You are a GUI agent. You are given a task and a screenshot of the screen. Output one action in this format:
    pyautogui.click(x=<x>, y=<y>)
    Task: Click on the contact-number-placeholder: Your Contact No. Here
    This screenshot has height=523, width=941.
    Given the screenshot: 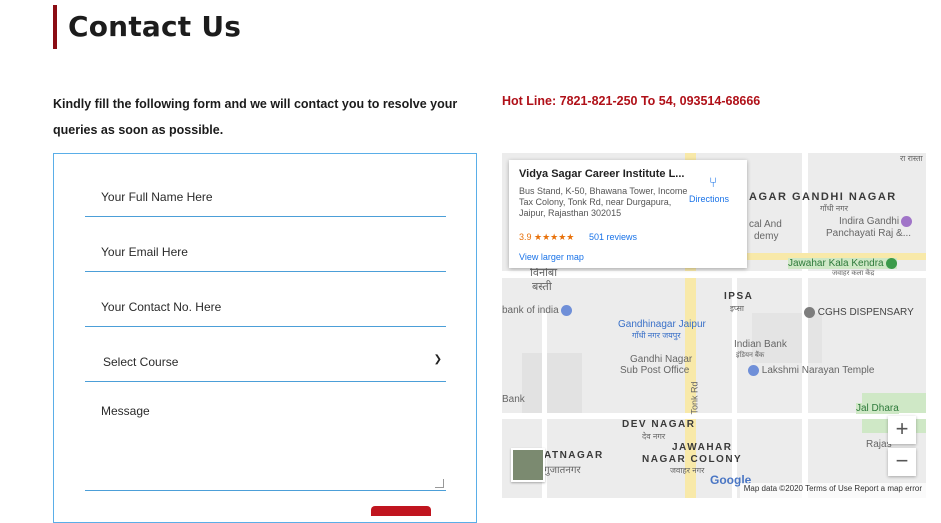 What is the action you would take?
    pyautogui.click(x=161, y=307)
    